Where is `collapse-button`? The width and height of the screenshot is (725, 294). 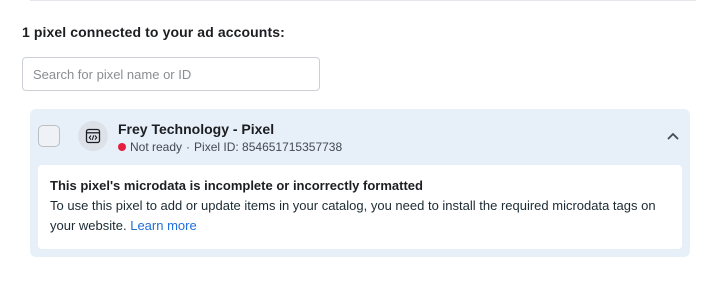 collapse-button is located at coordinates (673, 136).